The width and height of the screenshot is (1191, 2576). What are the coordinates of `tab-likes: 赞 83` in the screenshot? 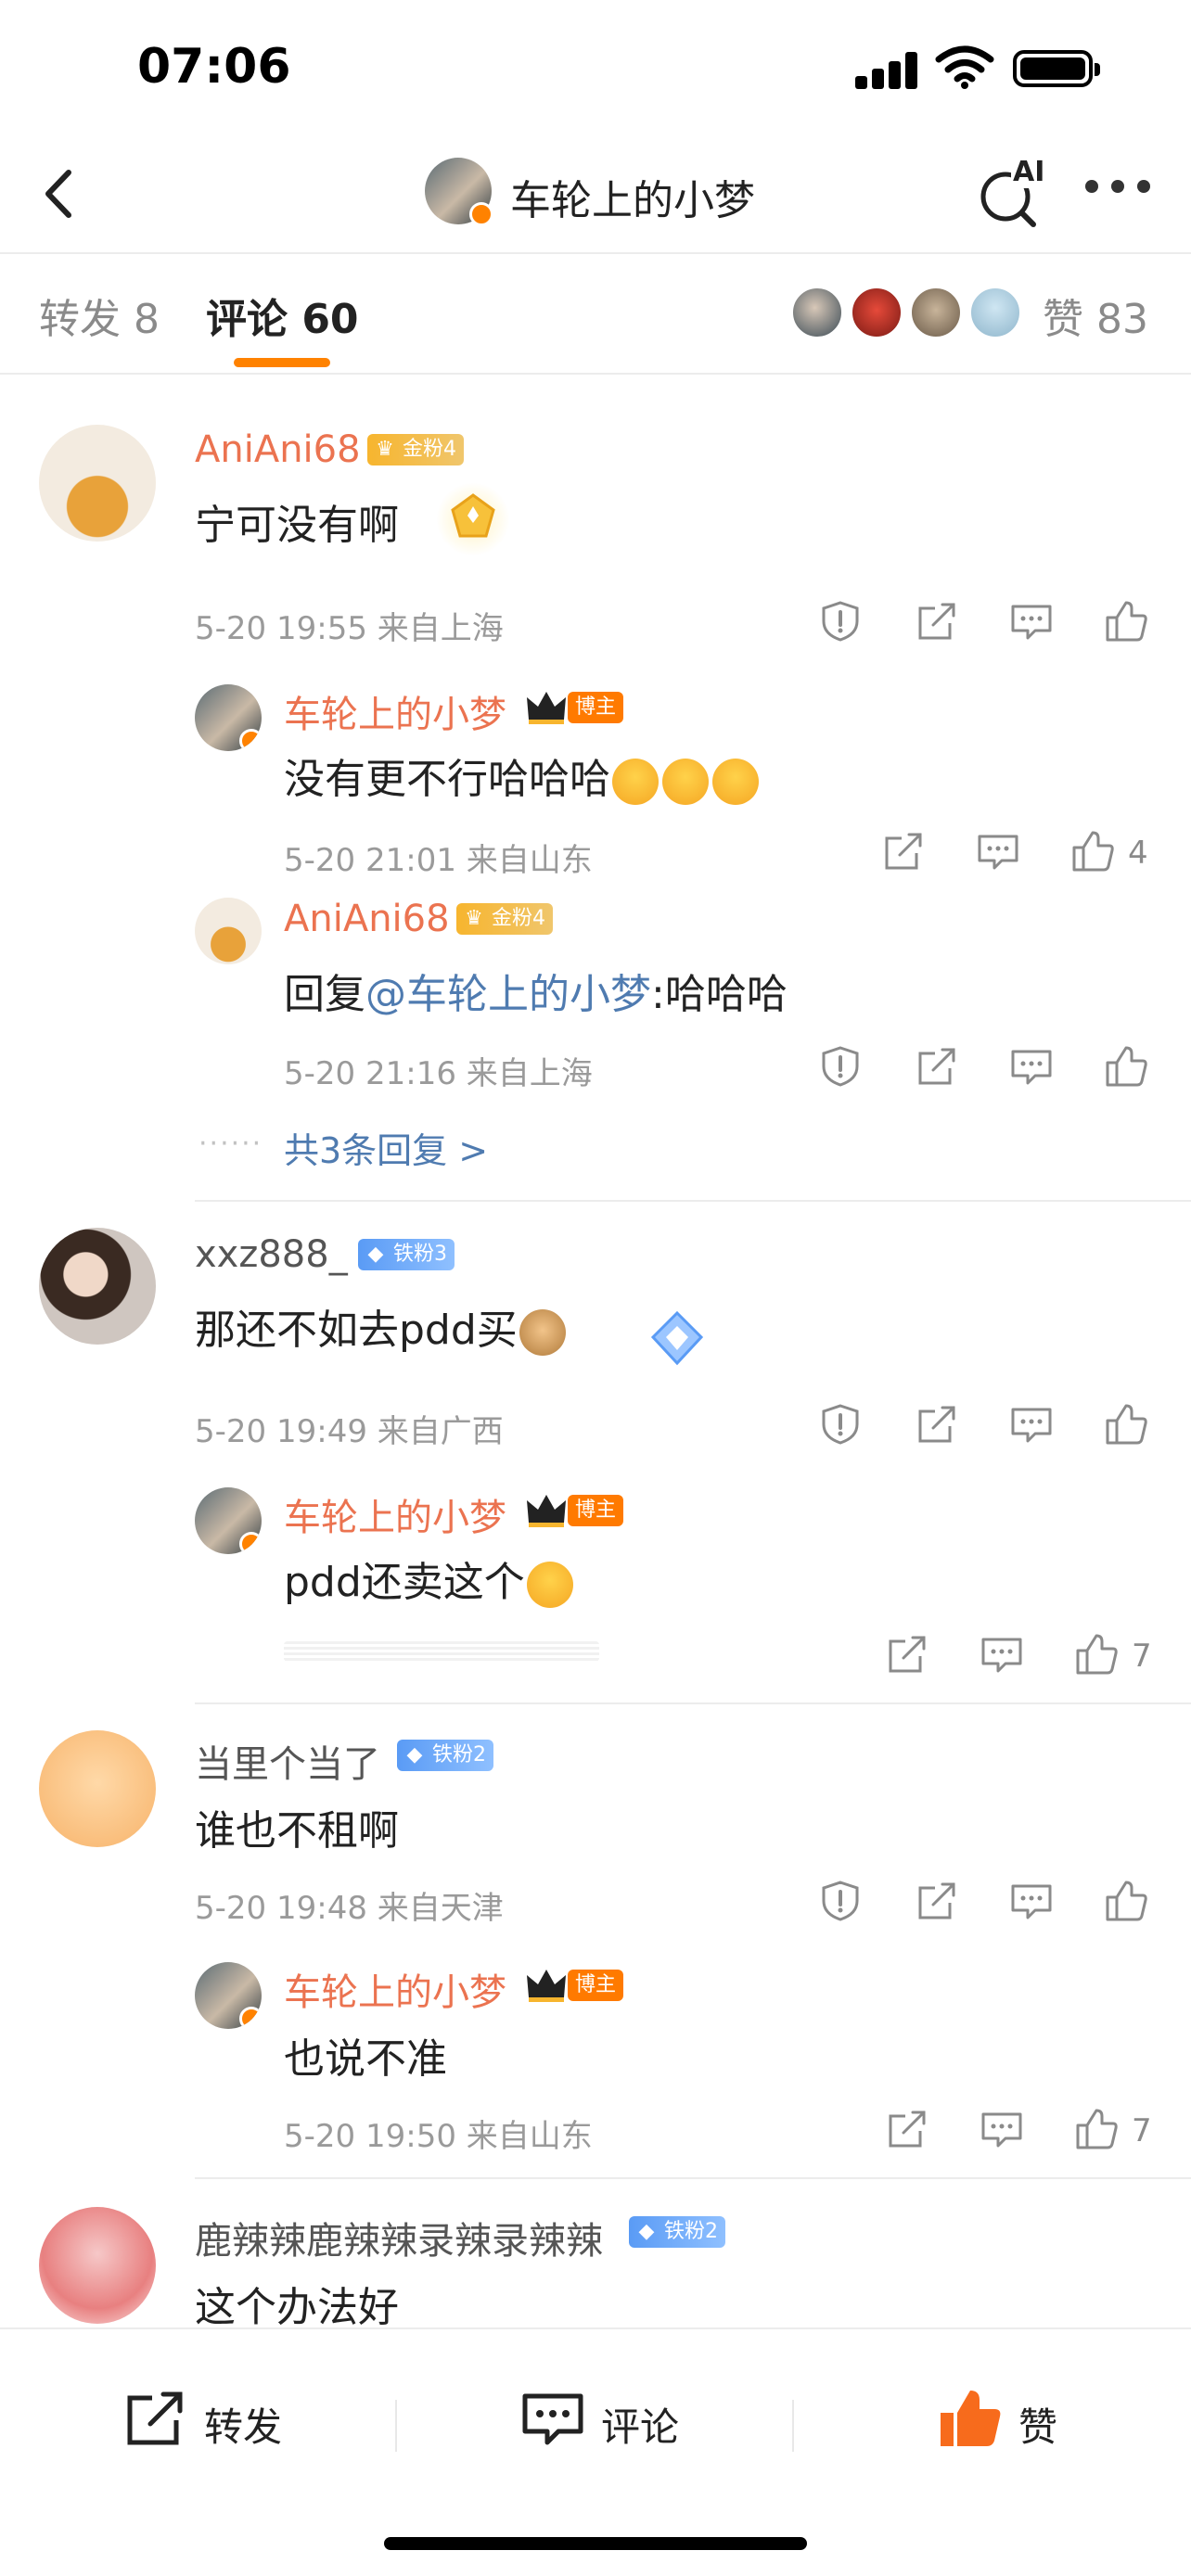 It's located at (1095, 316).